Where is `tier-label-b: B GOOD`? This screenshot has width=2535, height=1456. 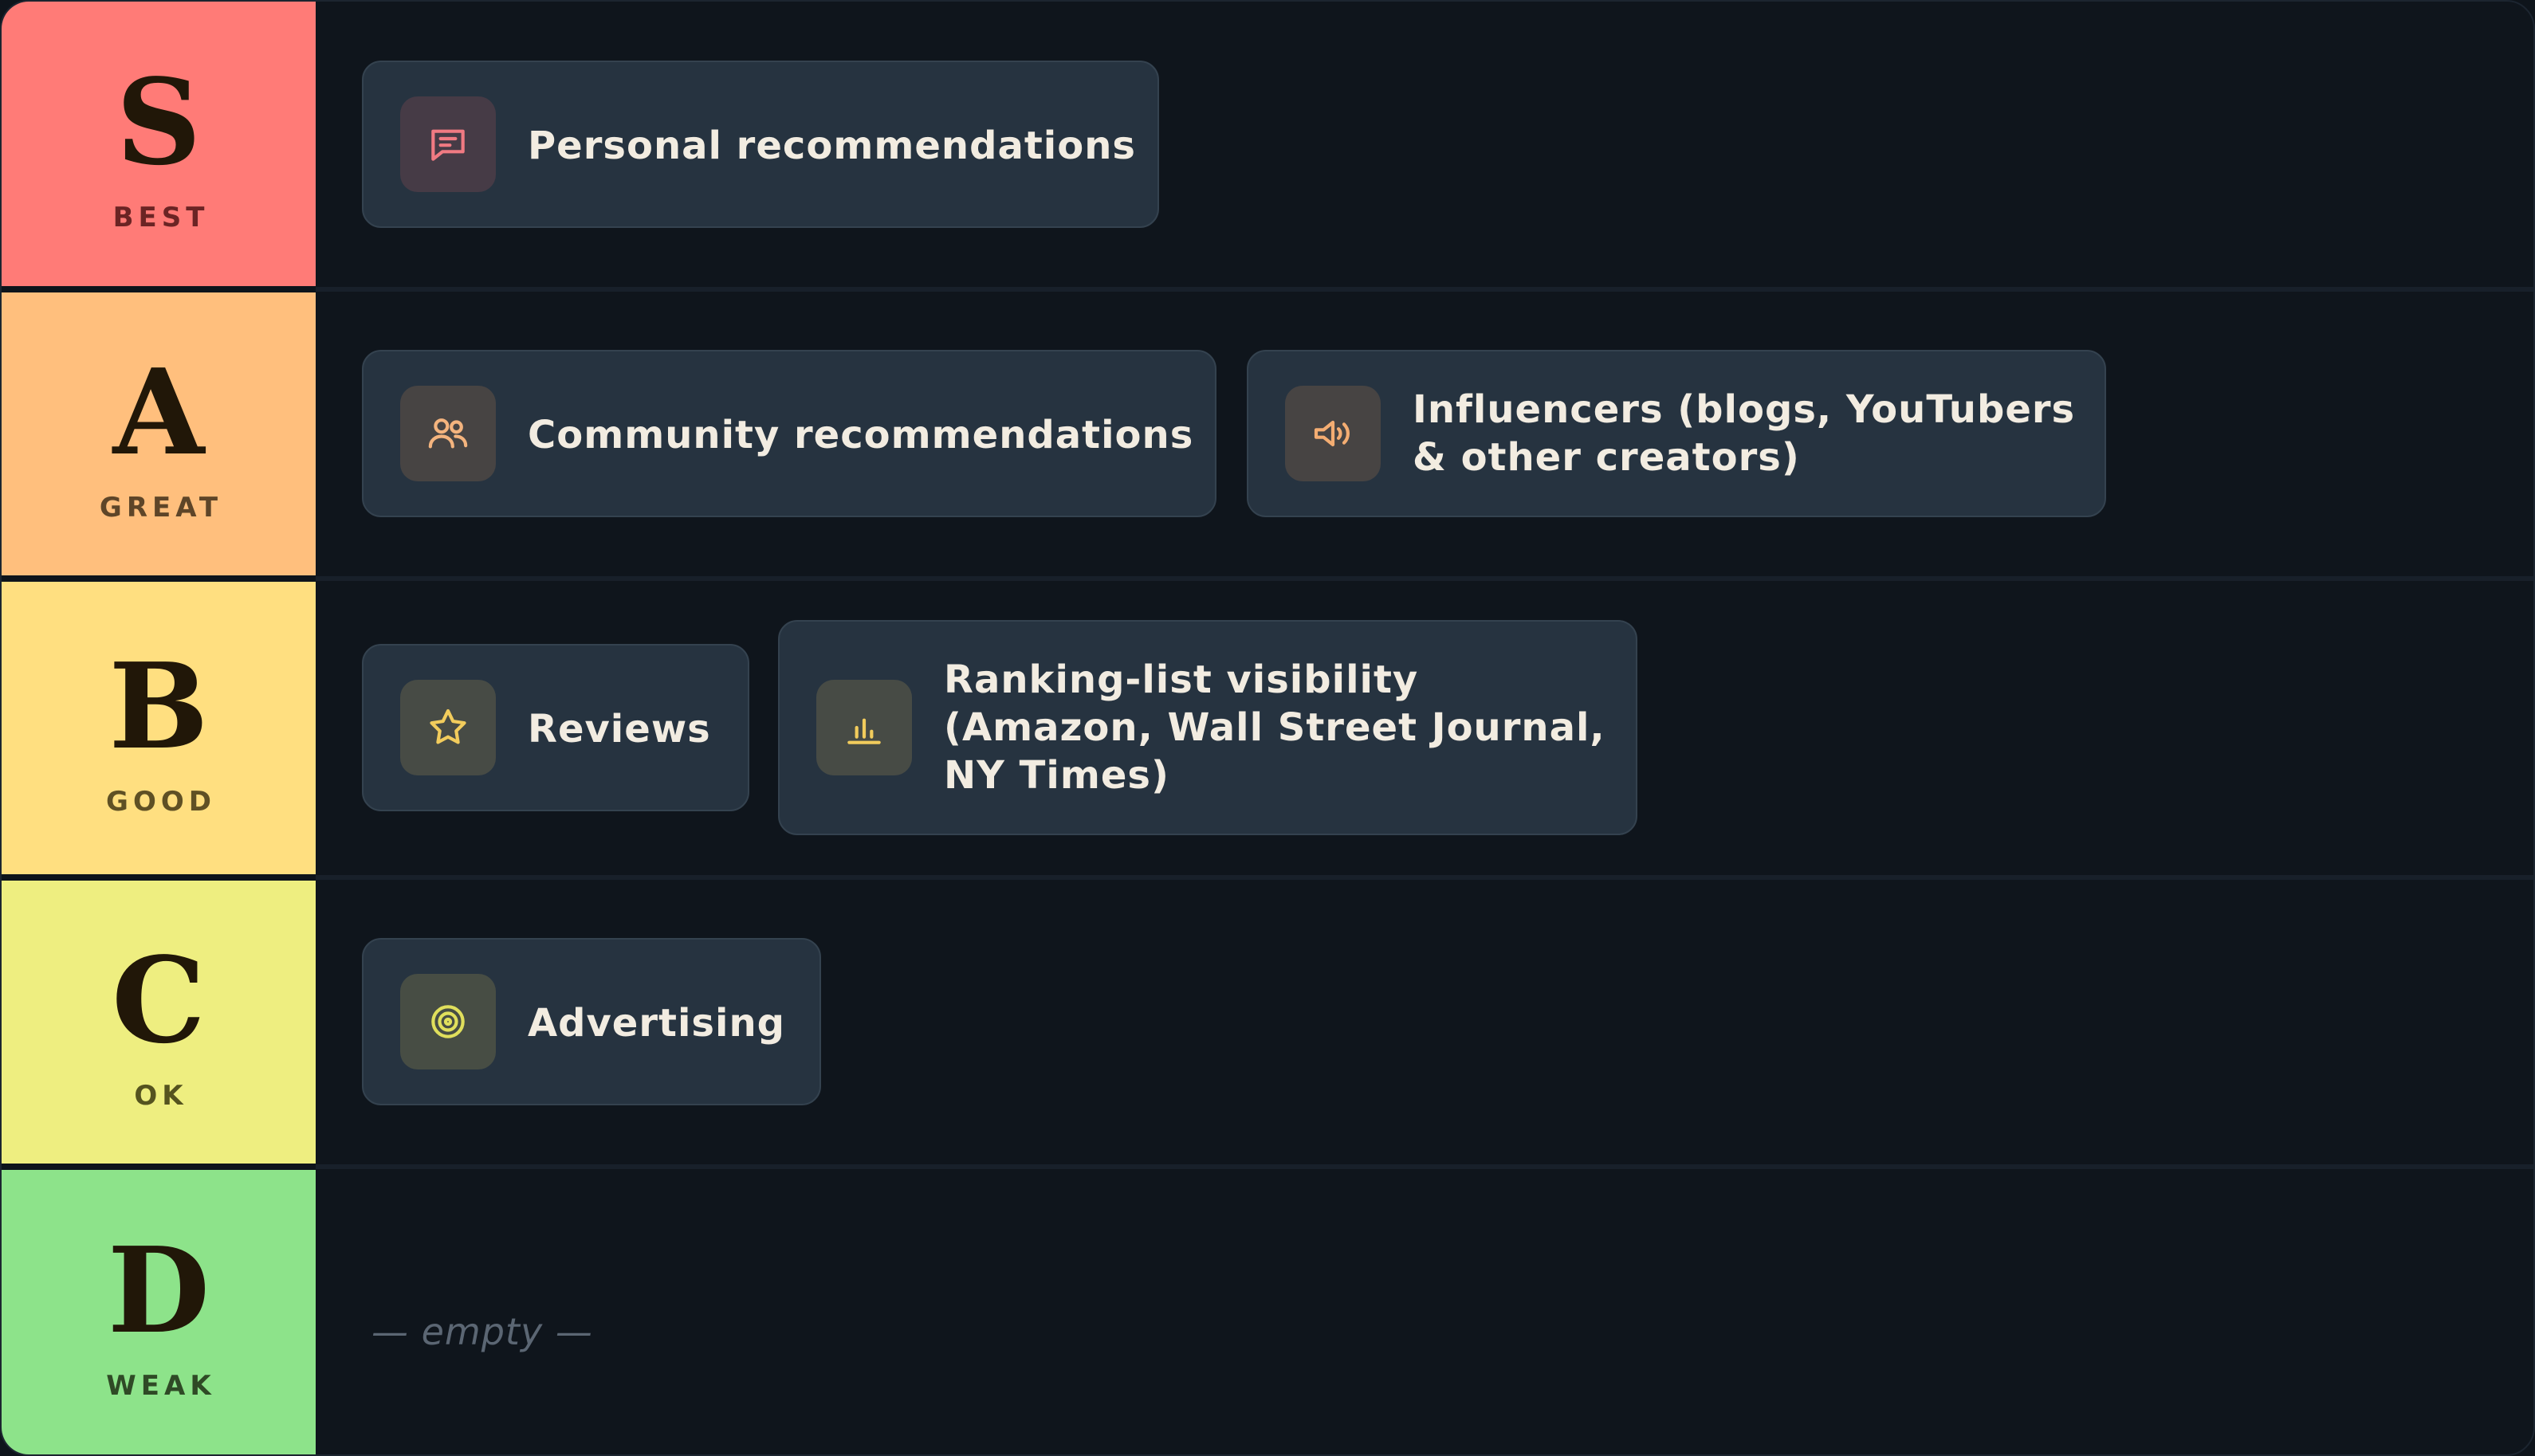
tier-label-b: B GOOD is located at coordinates (159, 728).